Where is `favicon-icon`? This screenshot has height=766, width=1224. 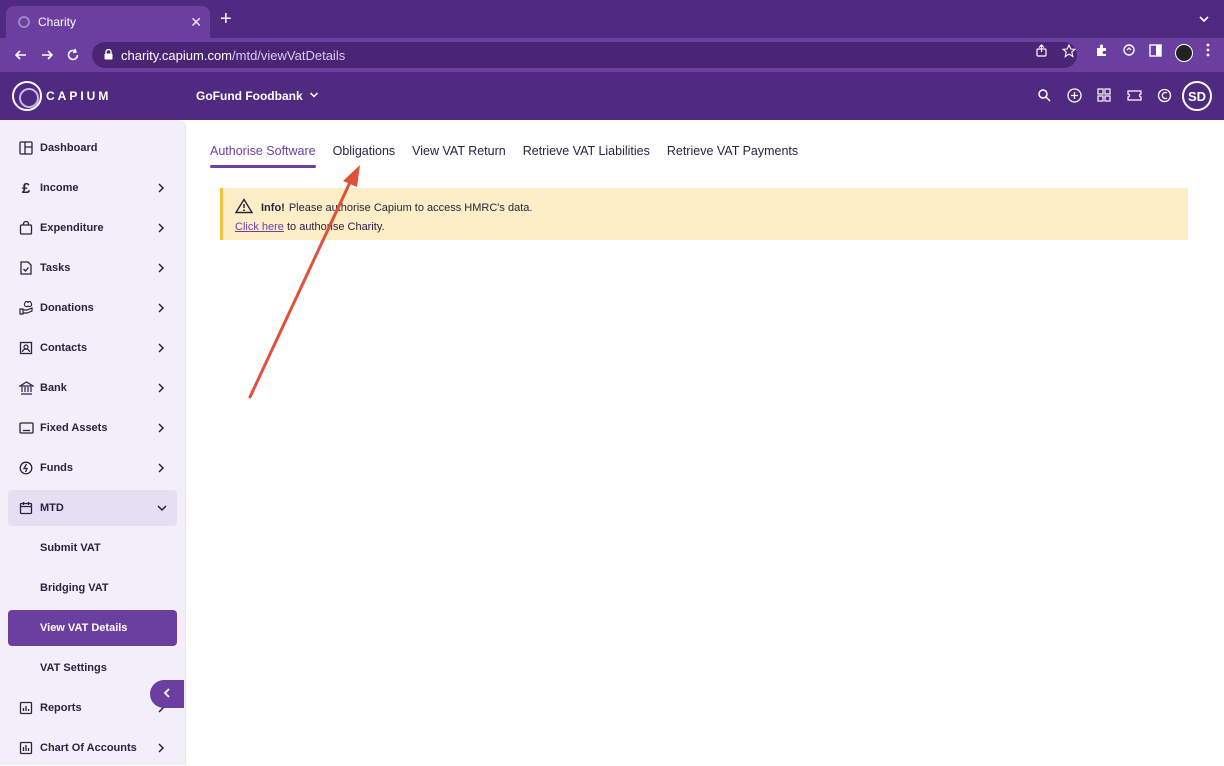
favicon-icon is located at coordinates (24, 22).